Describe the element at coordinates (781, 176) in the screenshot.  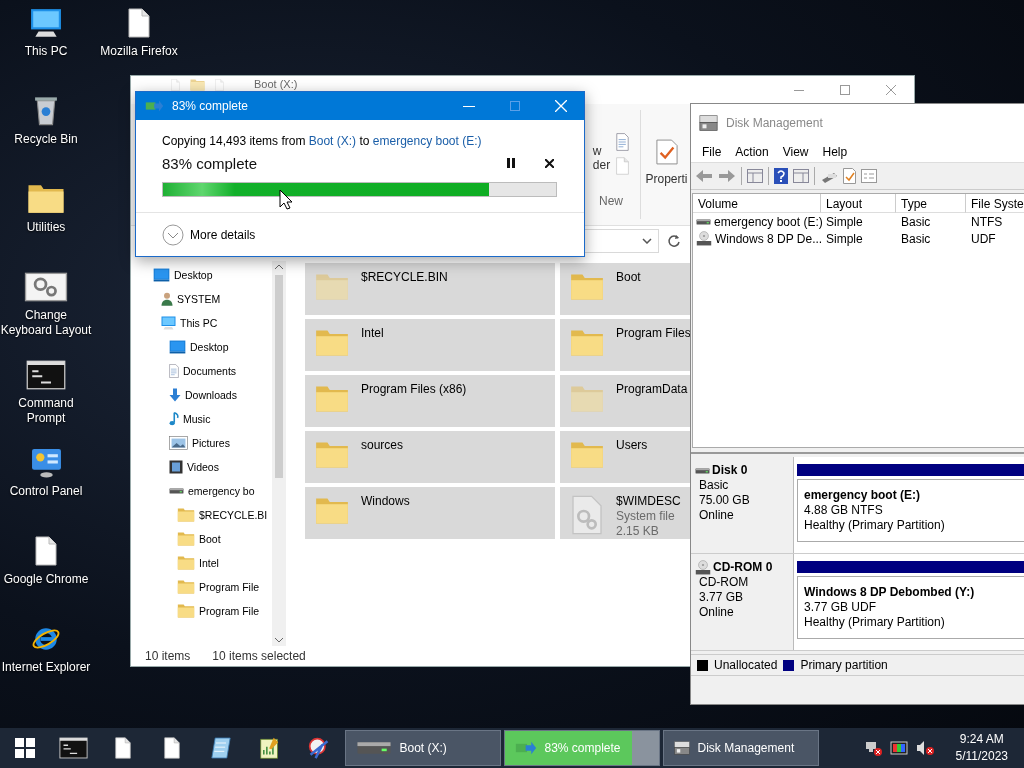
I see `help-icon` at that location.